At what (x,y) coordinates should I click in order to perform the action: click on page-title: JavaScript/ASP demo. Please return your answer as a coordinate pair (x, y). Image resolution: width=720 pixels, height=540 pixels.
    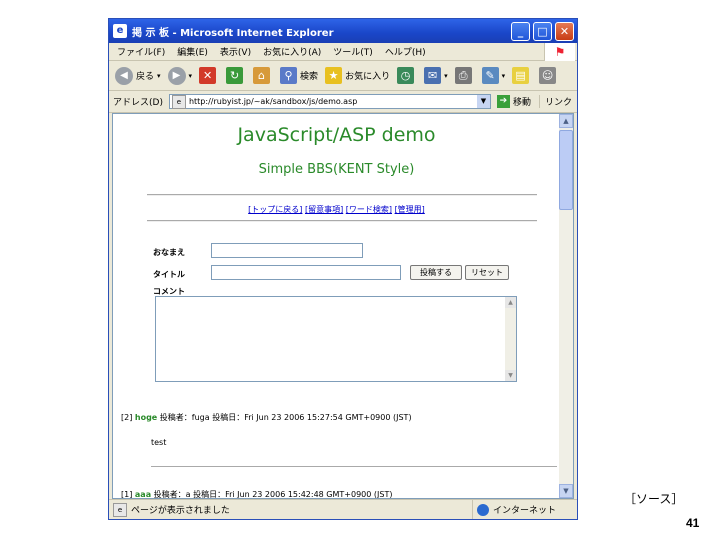
    Looking at the image, I should click on (336, 135).